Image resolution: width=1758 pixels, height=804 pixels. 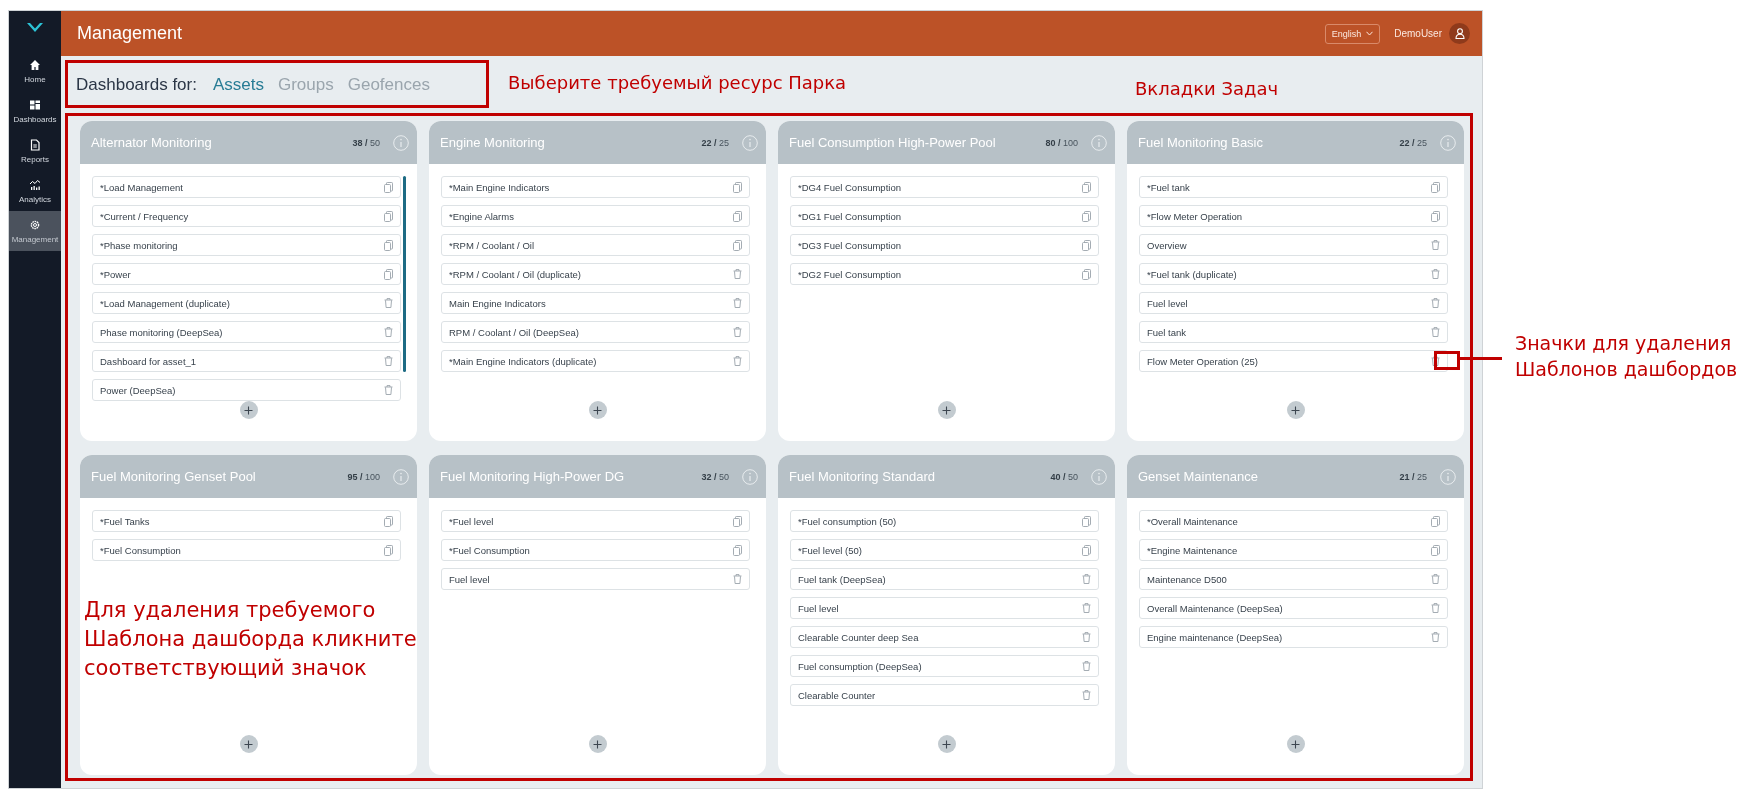 I want to click on template-row: *Flow Meter Operation, so click(x=1293, y=216).